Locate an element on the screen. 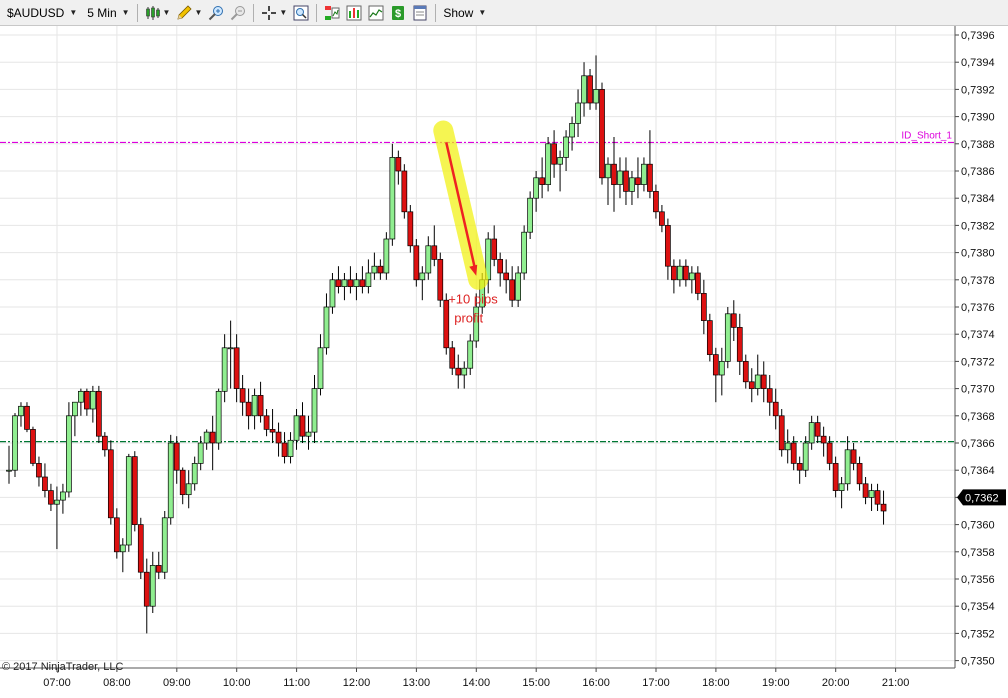 The image size is (1008, 698). strategies-button is located at coordinates (354, 12).